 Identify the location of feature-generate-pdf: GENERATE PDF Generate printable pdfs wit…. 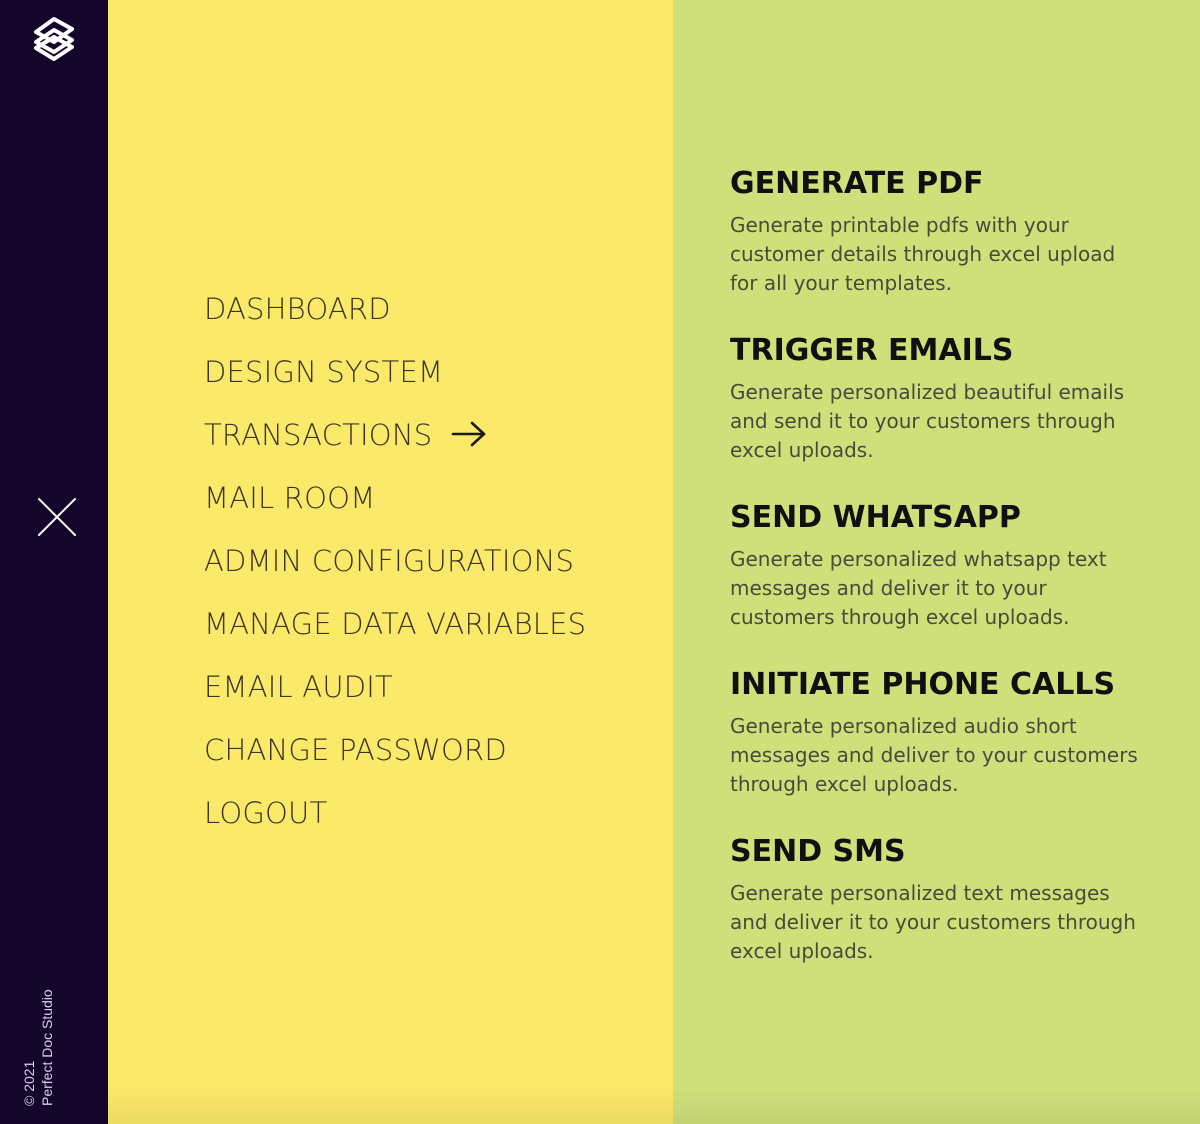
(940, 246).